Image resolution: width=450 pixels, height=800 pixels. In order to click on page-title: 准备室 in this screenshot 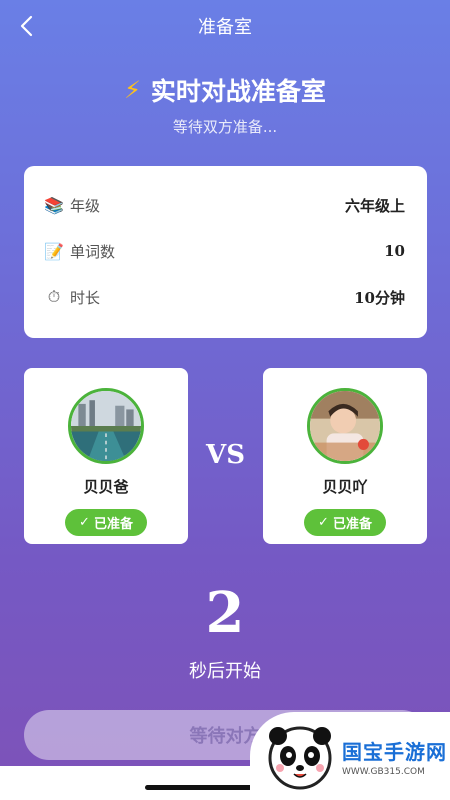, I will do `click(225, 27)`.